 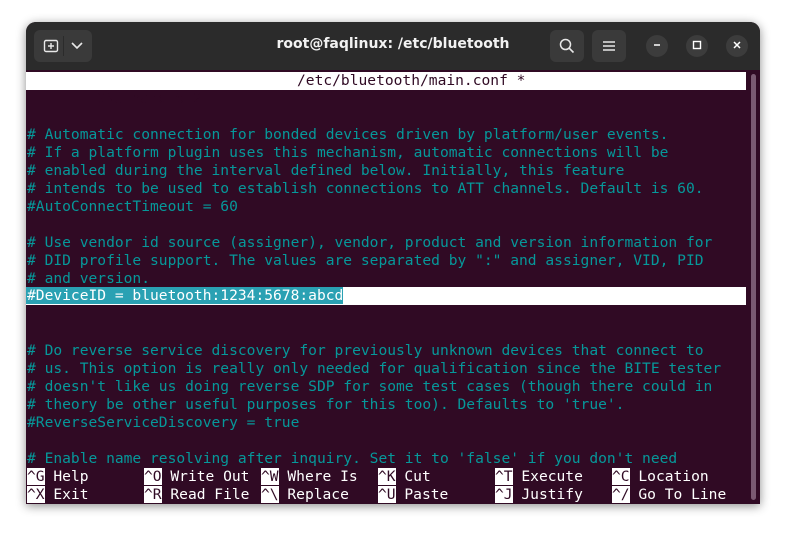 I want to click on hamburger-icon, so click(x=609, y=46).